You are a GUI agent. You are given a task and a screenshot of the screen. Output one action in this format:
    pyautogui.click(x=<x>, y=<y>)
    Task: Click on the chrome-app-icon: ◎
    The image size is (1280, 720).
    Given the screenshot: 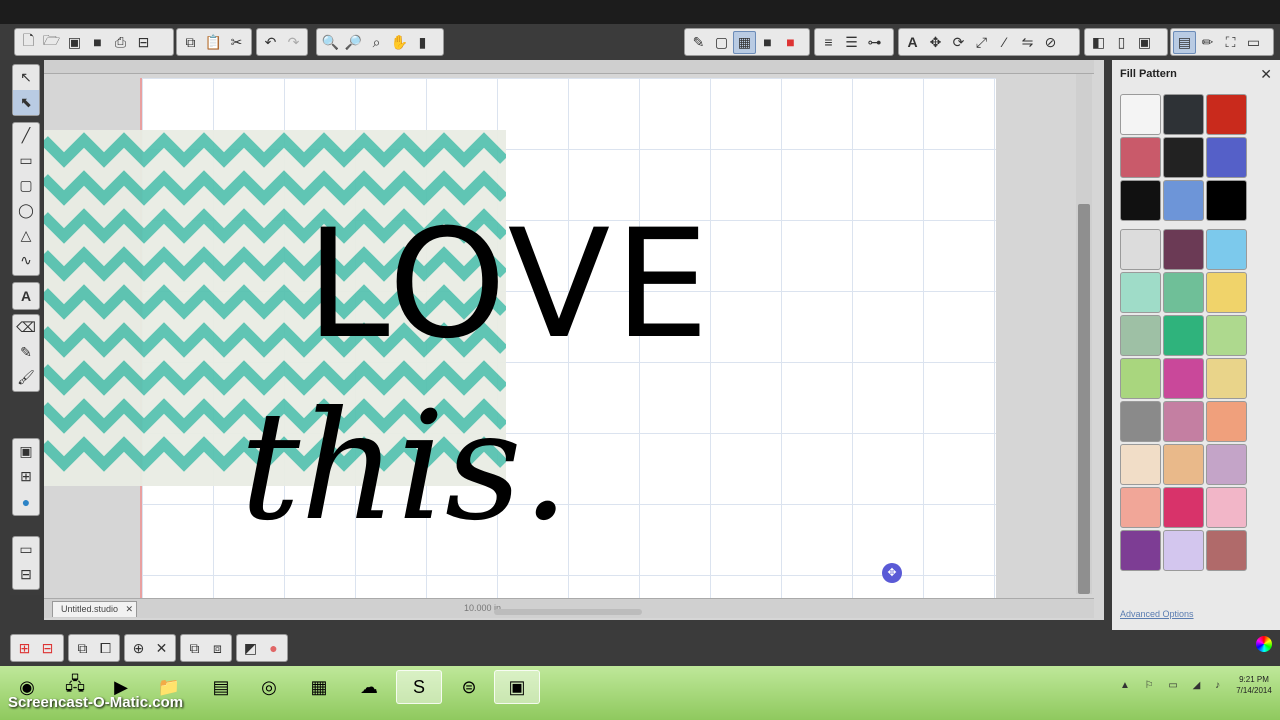 What is the action you would take?
    pyautogui.click(x=269, y=687)
    